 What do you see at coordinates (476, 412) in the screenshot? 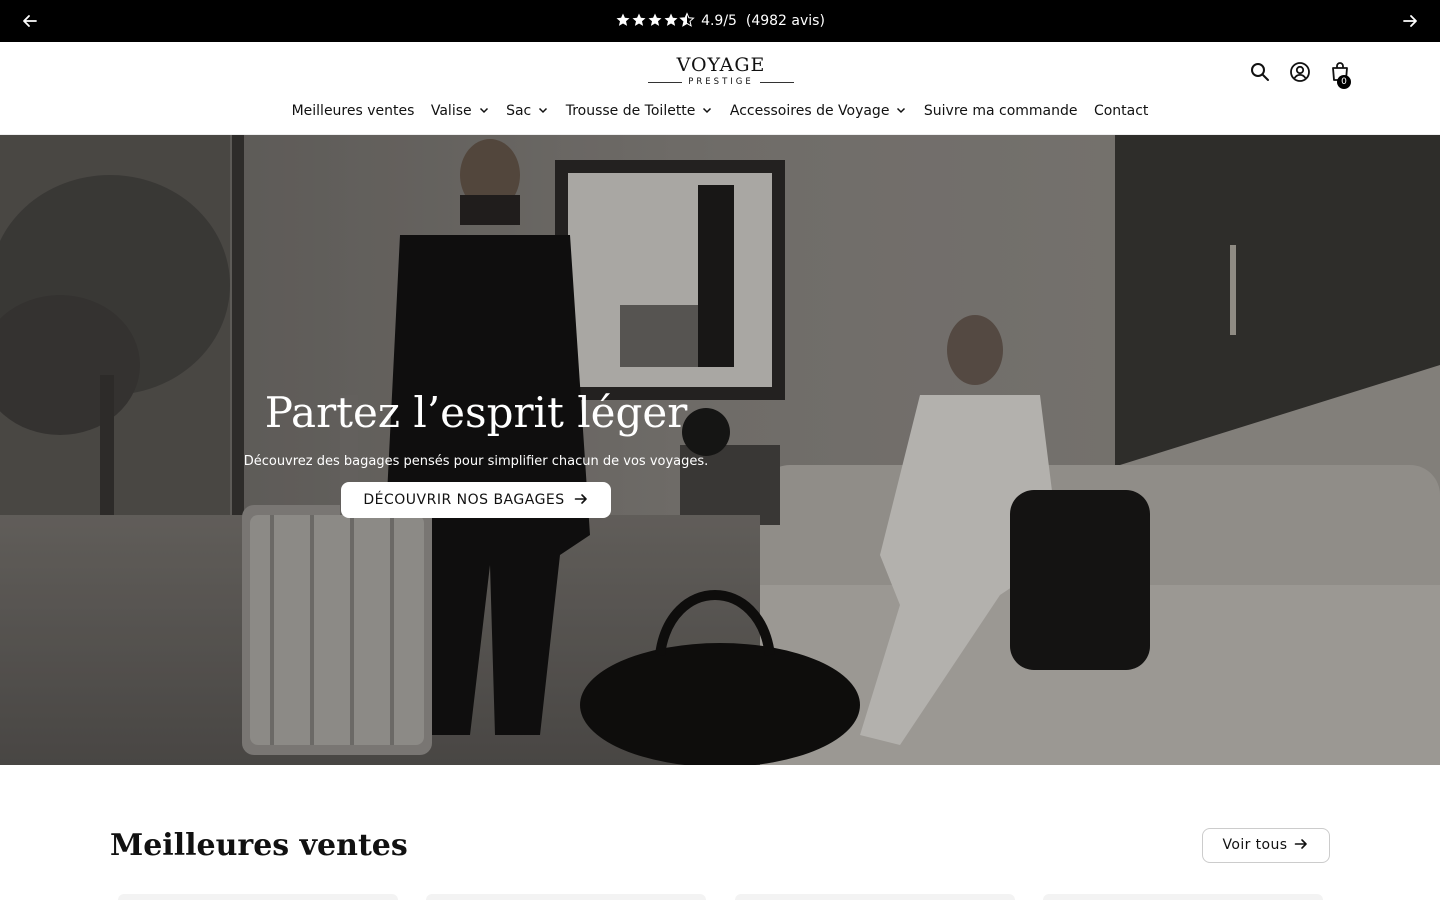
I see `hero-title: Partez l’esprit léger` at bounding box center [476, 412].